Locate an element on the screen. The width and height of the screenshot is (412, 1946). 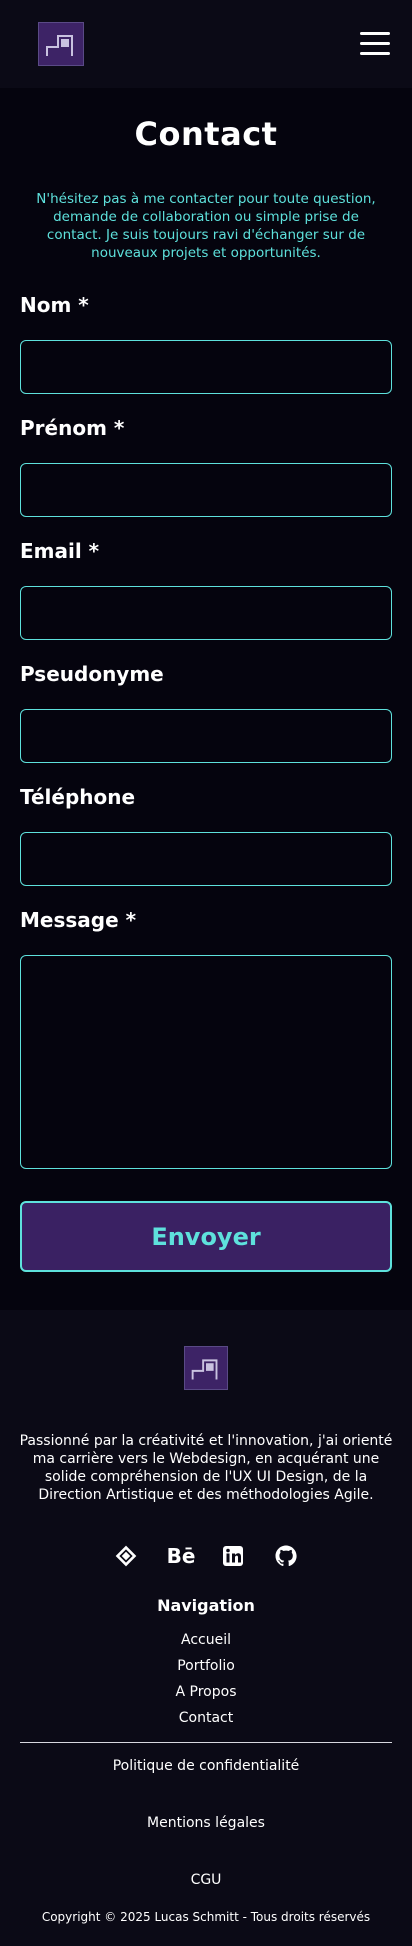
legal-notice-link: Mentions légales is located at coordinates (206, 1823).